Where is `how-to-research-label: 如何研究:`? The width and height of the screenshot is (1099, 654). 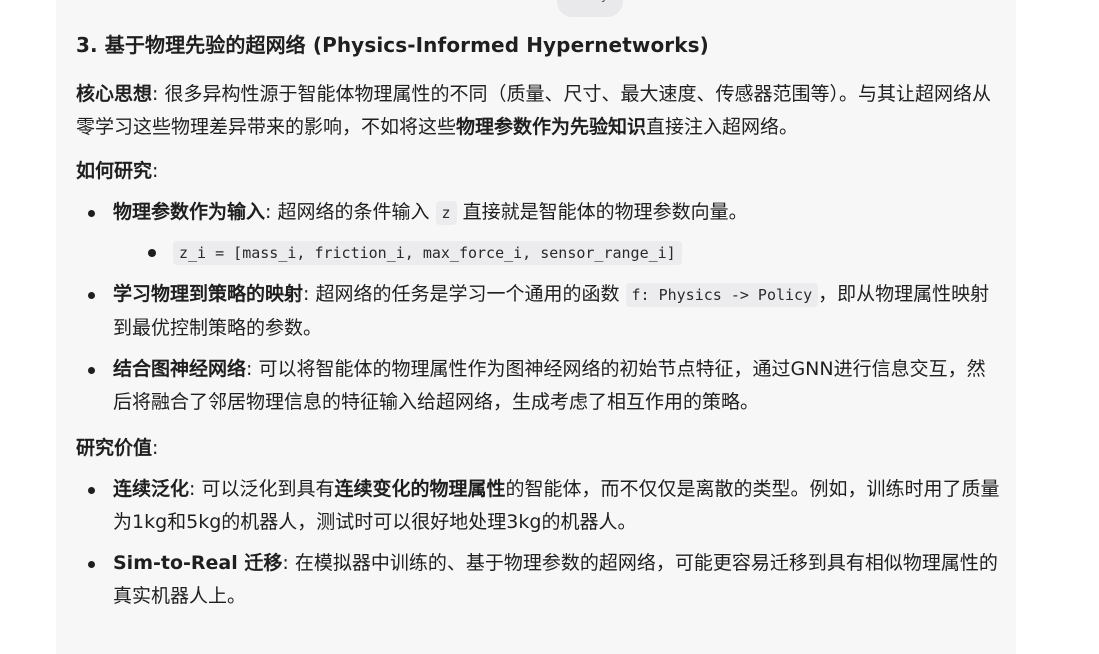
how-to-research-label: 如何研究: is located at coordinates (538, 171).